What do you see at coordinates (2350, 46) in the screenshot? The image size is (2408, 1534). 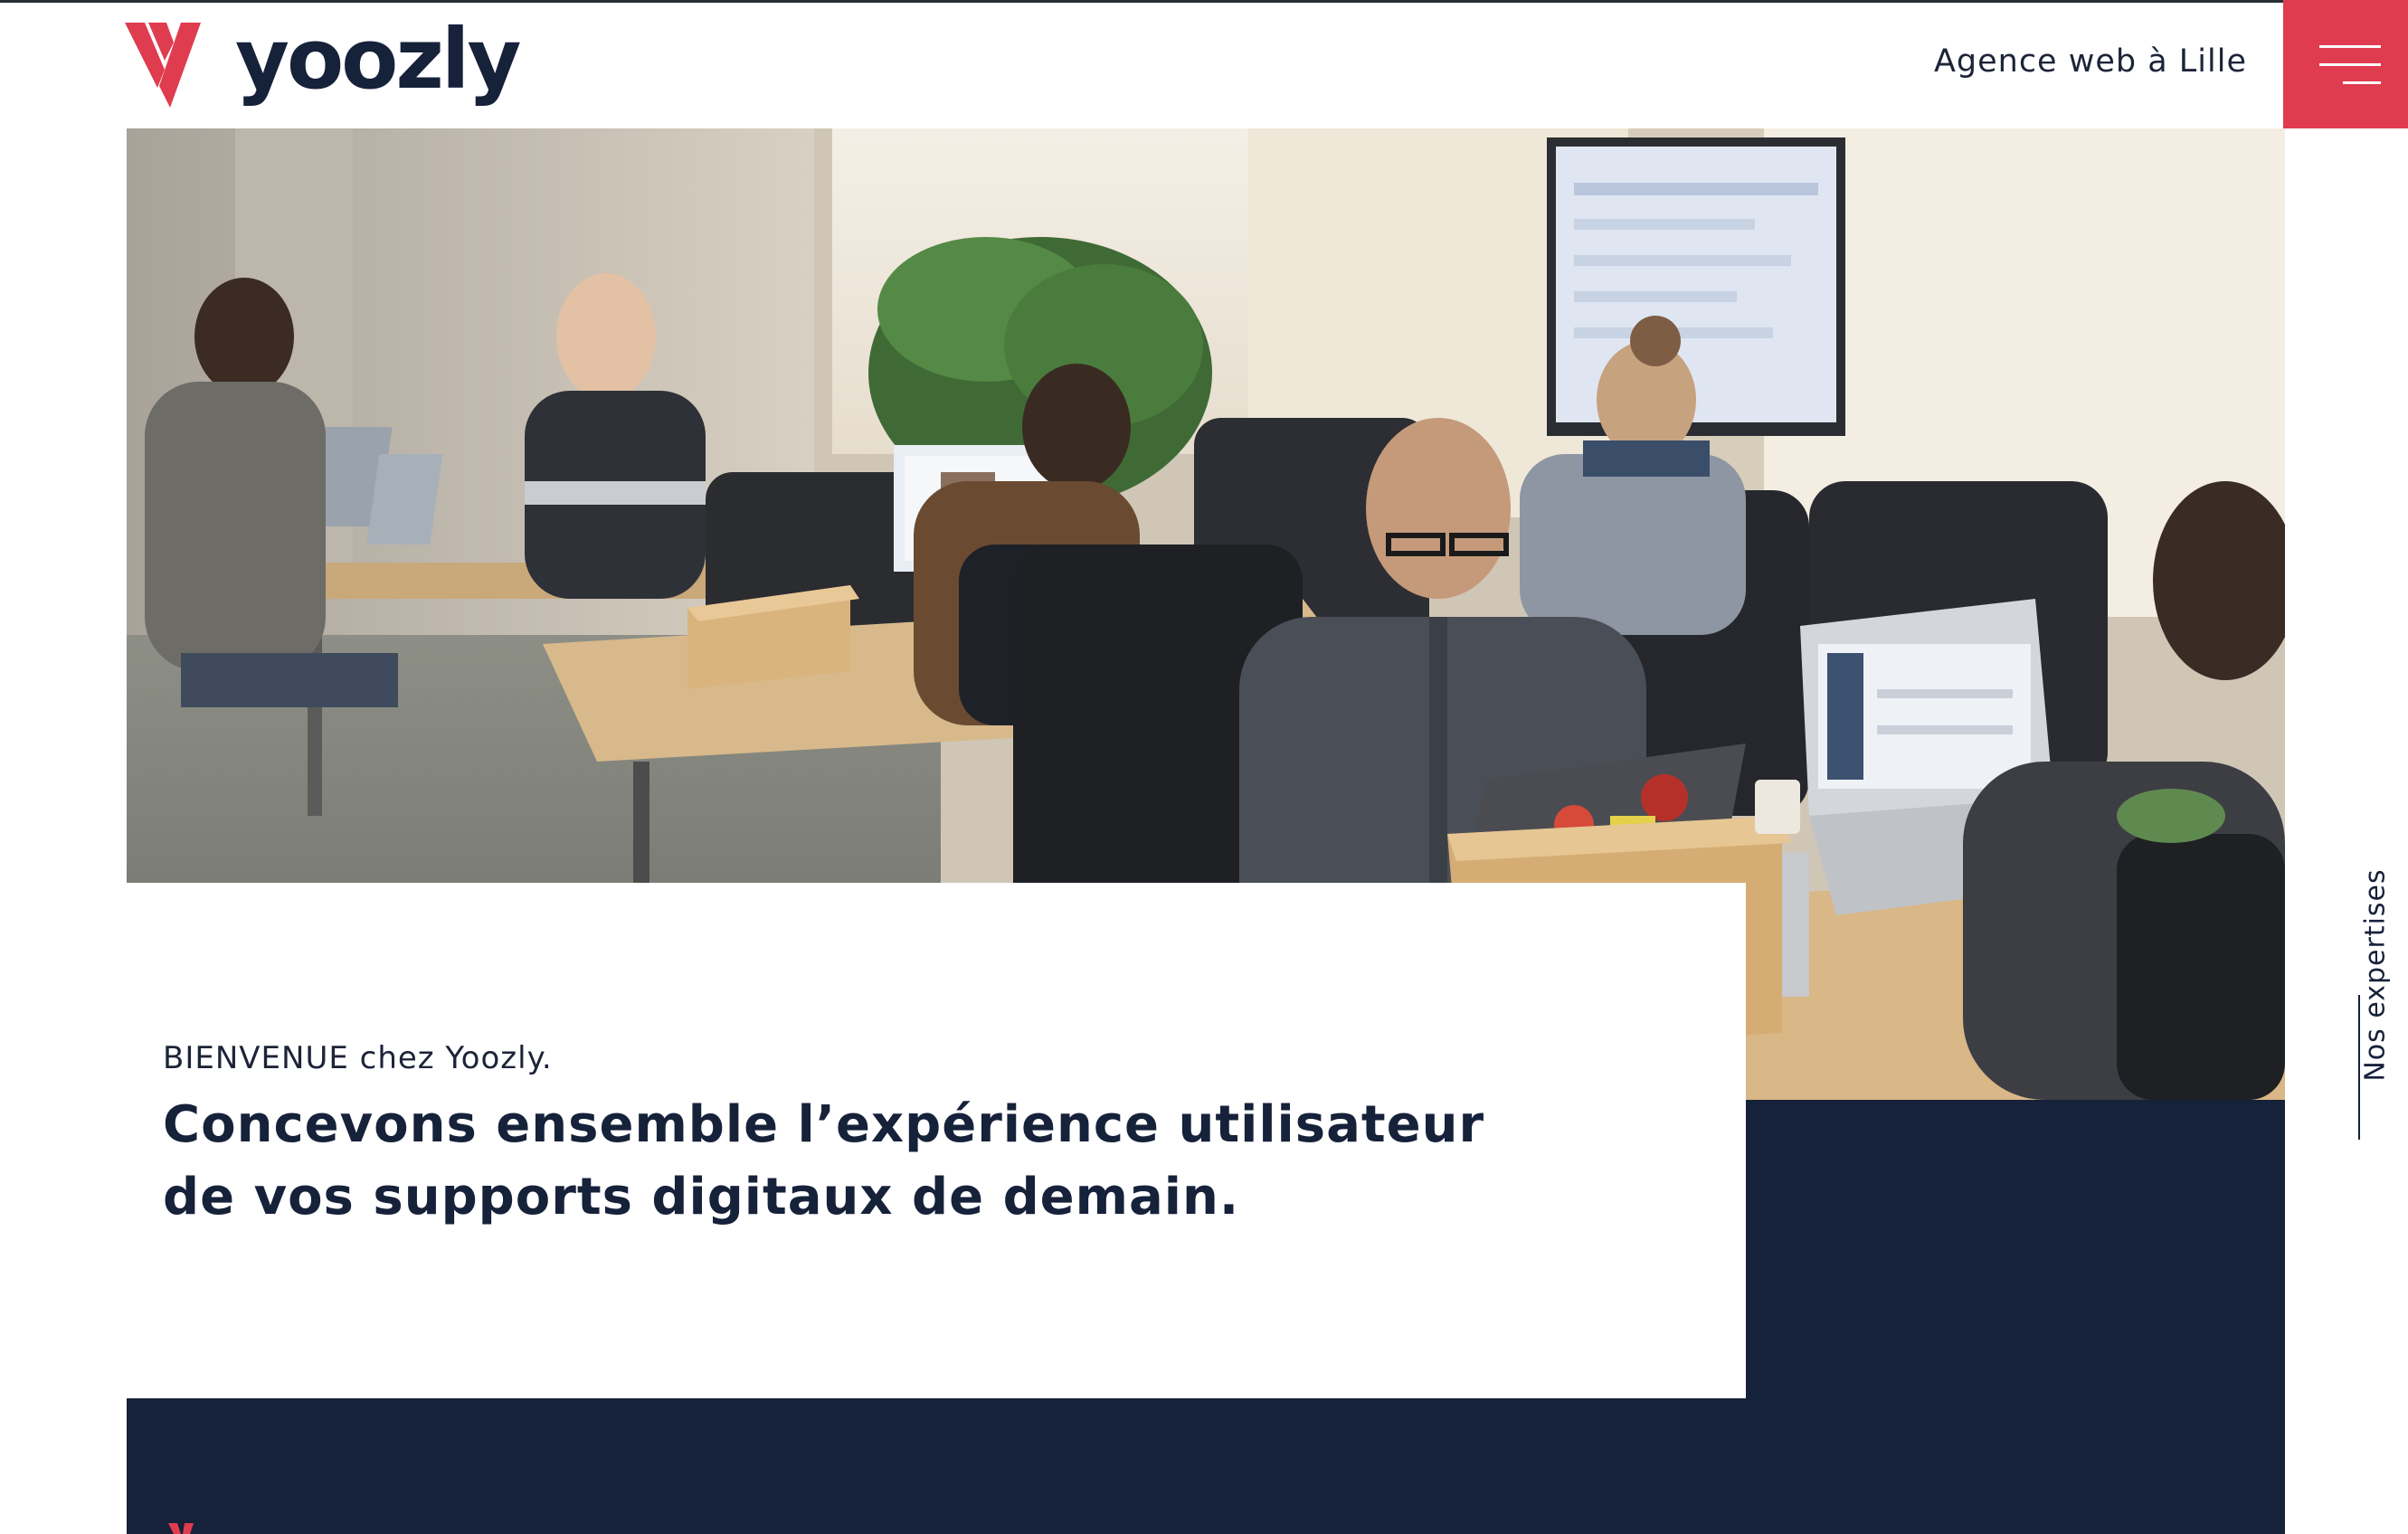 I see `hamburger-menu-icon` at bounding box center [2350, 46].